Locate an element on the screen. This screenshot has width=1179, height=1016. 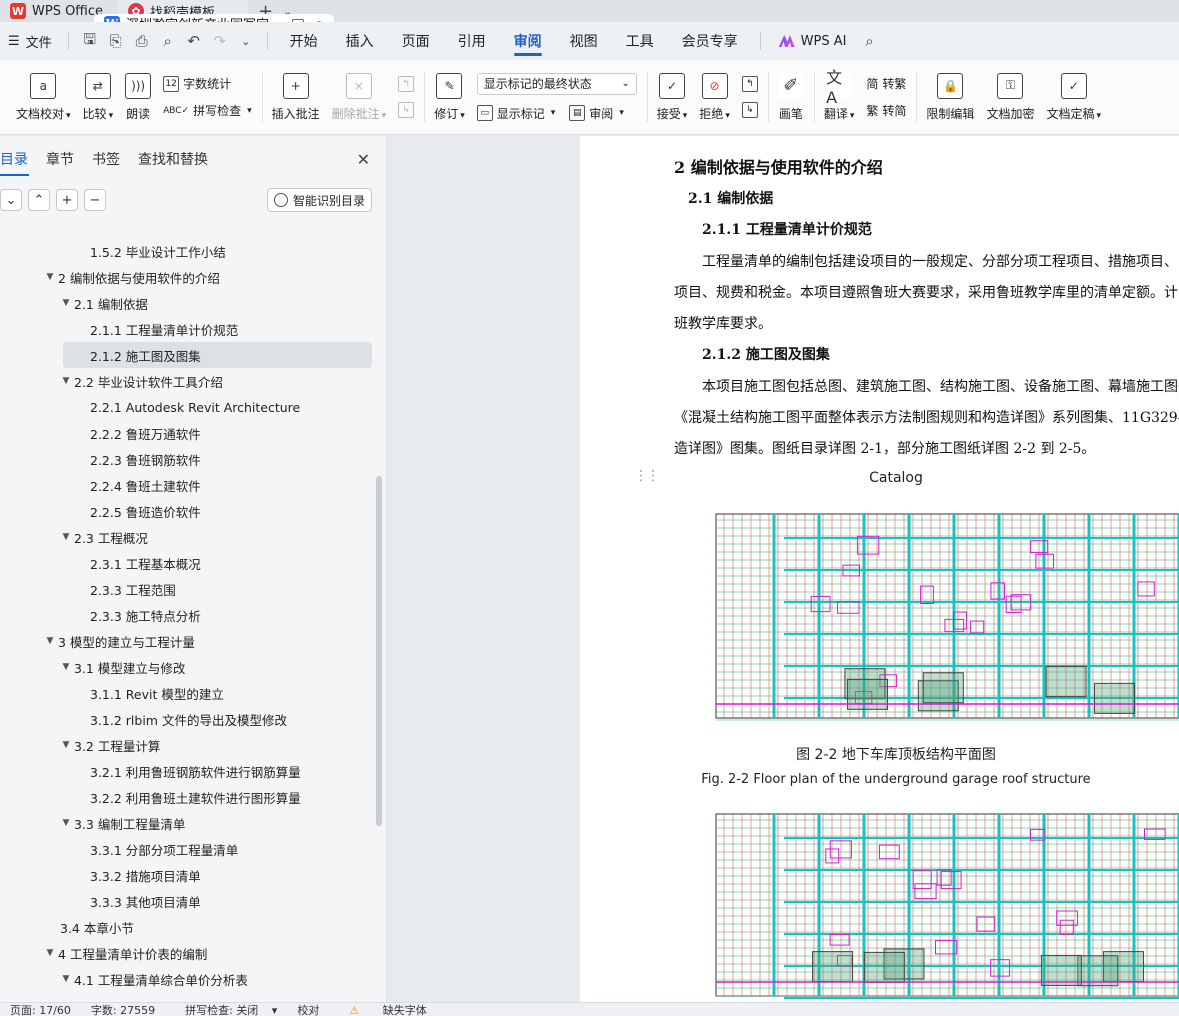
quick-access-dropdown-icon: ⌄ is located at coordinates (246, 41).